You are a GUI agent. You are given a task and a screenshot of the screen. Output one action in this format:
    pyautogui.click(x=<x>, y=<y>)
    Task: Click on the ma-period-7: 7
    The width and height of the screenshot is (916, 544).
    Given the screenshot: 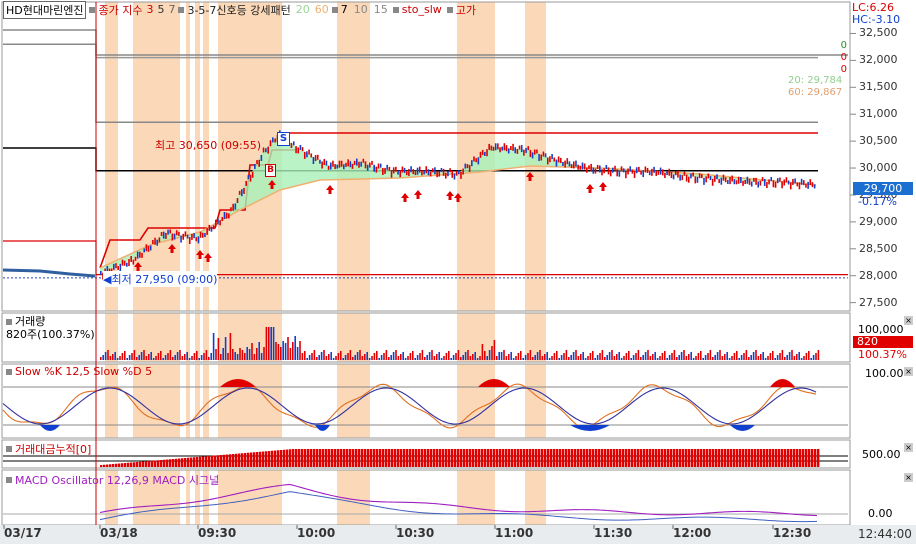 What is the action you would take?
    pyautogui.click(x=171, y=9)
    